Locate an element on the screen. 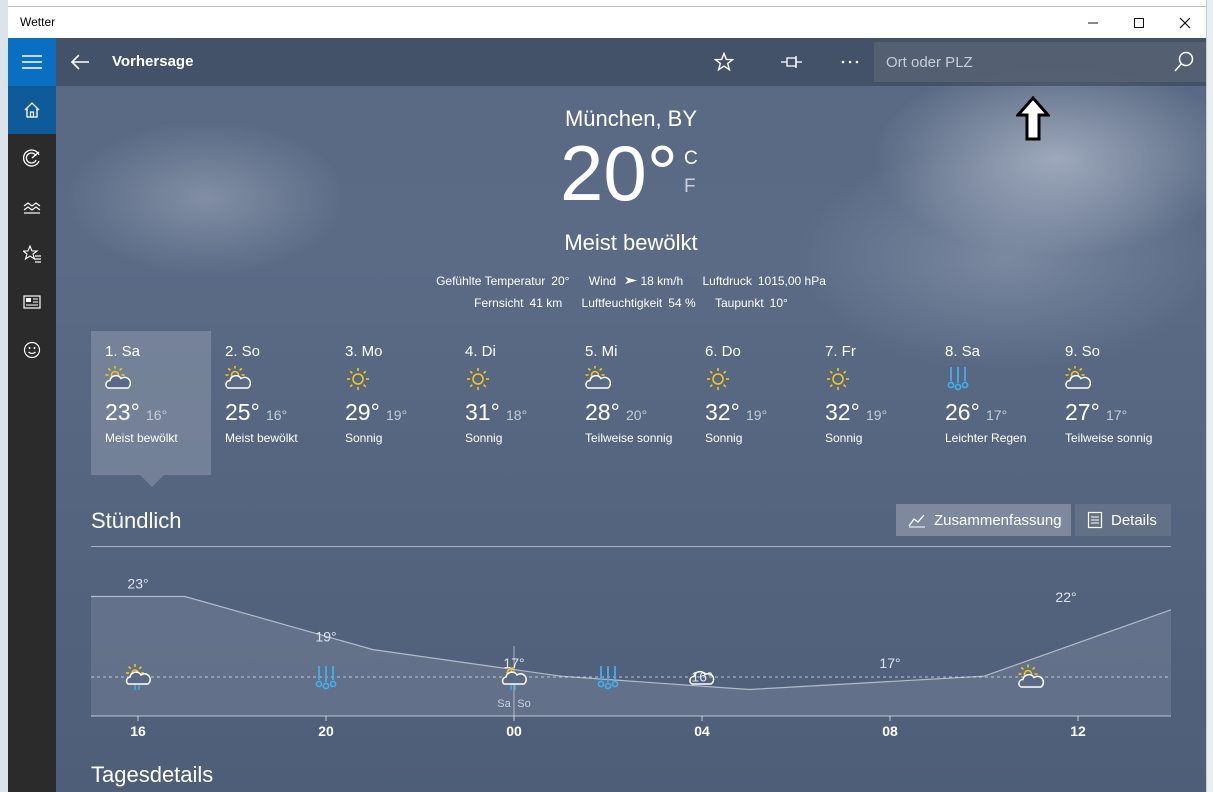  day-forecast-8: 8. Sa 26° 17° Leichter Regen is located at coordinates (991, 403).